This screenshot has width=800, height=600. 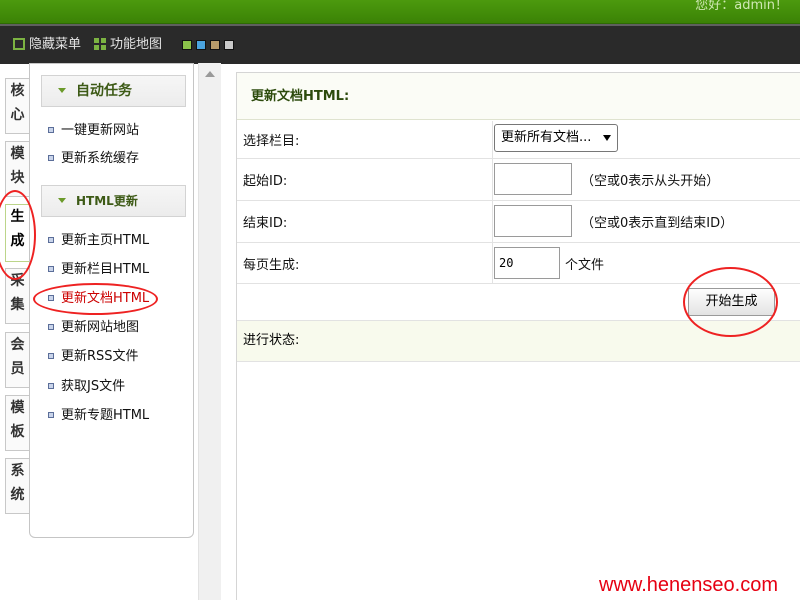 I want to click on tab-collect-char2: 集, so click(x=17, y=305).